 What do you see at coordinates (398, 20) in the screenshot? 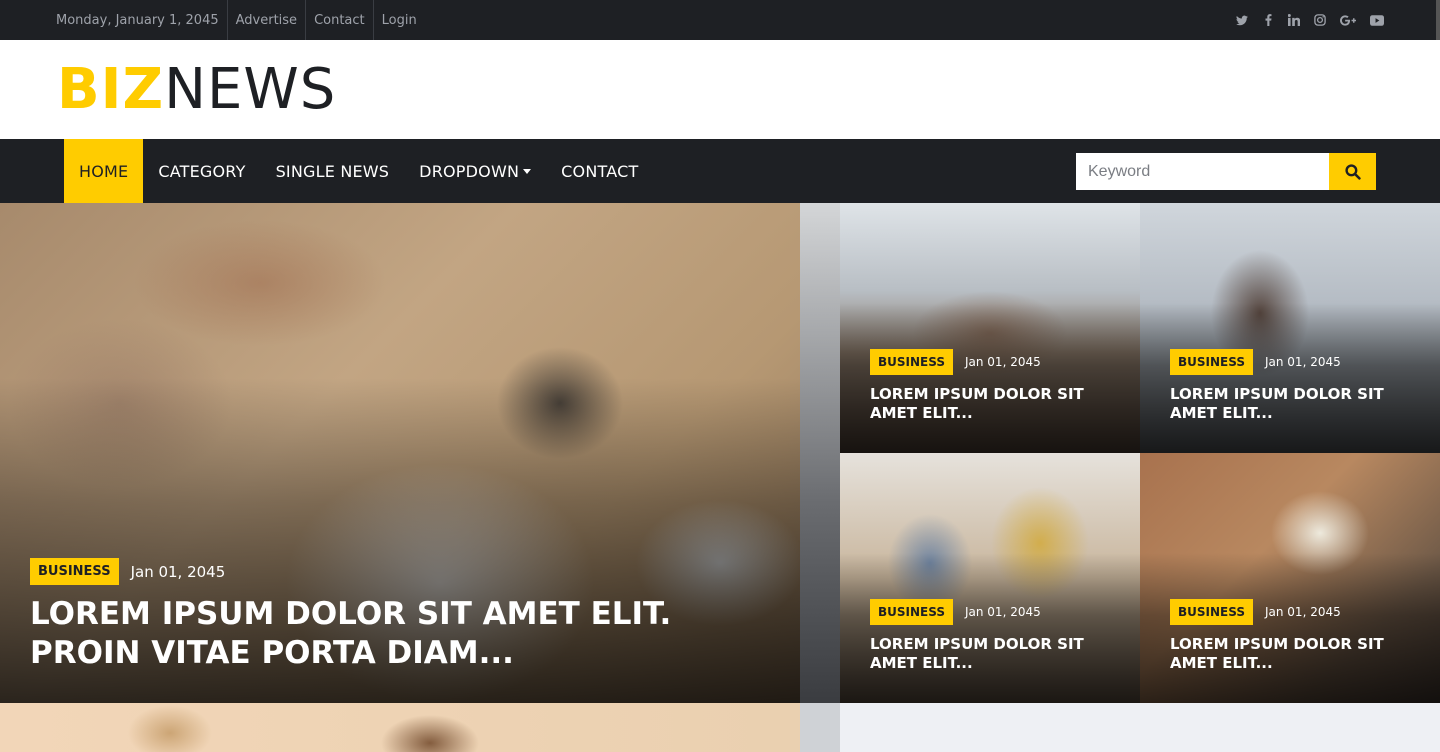
I see `login-link: Login` at bounding box center [398, 20].